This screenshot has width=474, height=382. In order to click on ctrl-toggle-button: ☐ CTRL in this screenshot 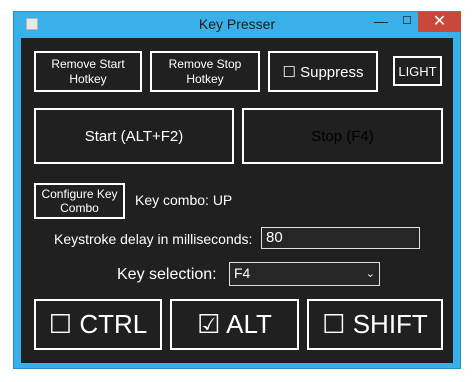, I will do `click(98, 324)`.